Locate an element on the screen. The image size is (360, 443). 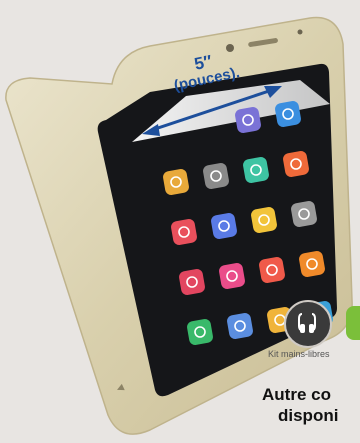
person-icon is located at coordinates (240, 326).